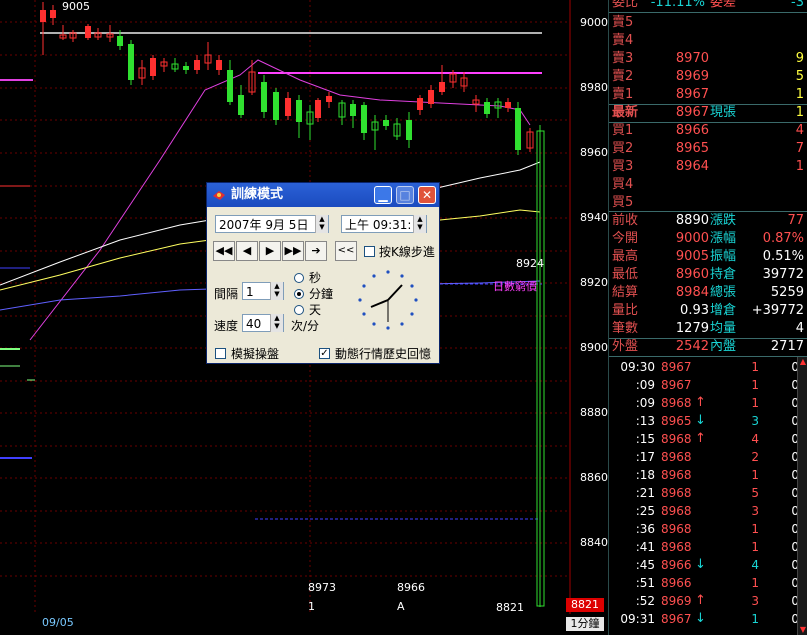 The width and height of the screenshot is (807, 635). Describe the element at coordinates (637, 367) in the screenshot. I see `tick-time: 09:30` at that location.